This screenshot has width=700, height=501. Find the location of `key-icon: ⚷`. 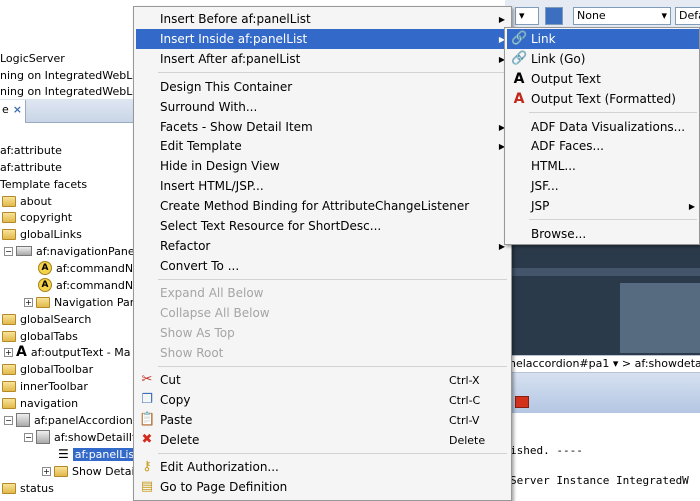

key-icon: ⚷ is located at coordinates (147, 466).